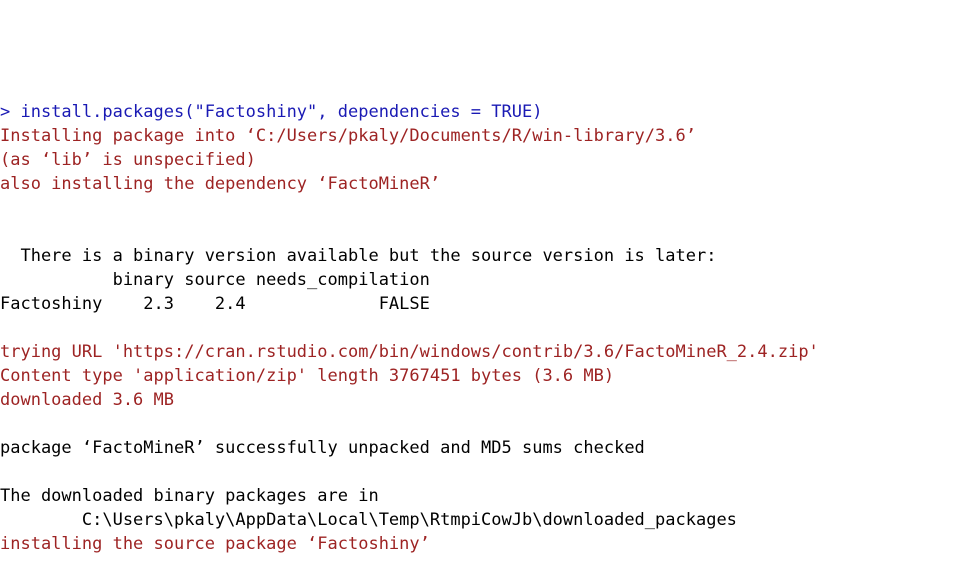 The width and height of the screenshot is (964, 571). What do you see at coordinates (189, 496) in the screenshot?
I see `console-output-line: The downloaded binary packages are in` at bounding box center [189, 496].